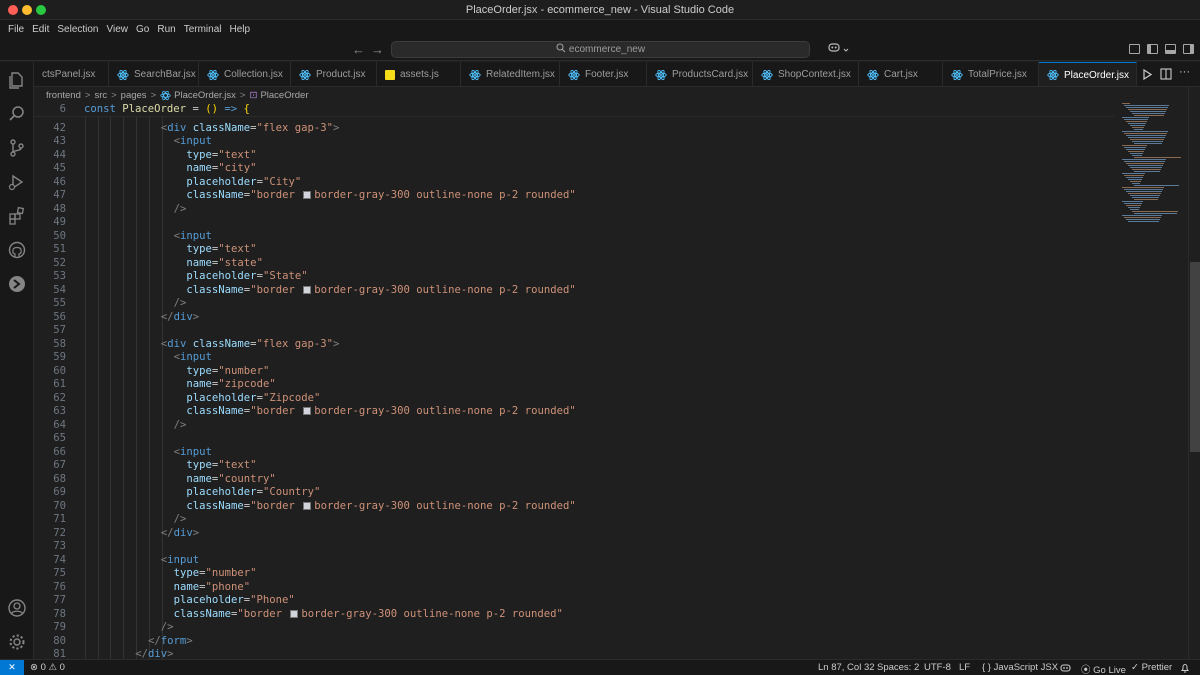 The height and width of the screenshot is (675, 1200). Describe the element at coordinates (17, 182) in the screenshot. I see `run-debug-icon` at that location.